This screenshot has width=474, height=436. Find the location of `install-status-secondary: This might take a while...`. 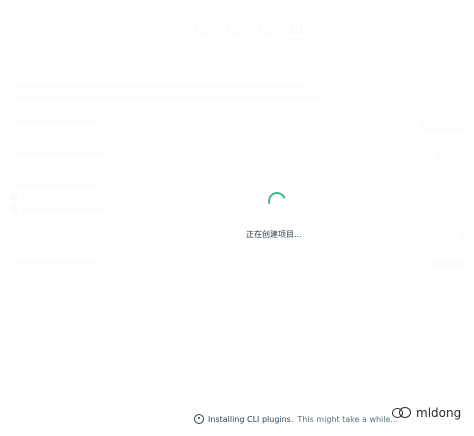

install-status-secondary: This might take a while... is located at coordinates (348, 419).